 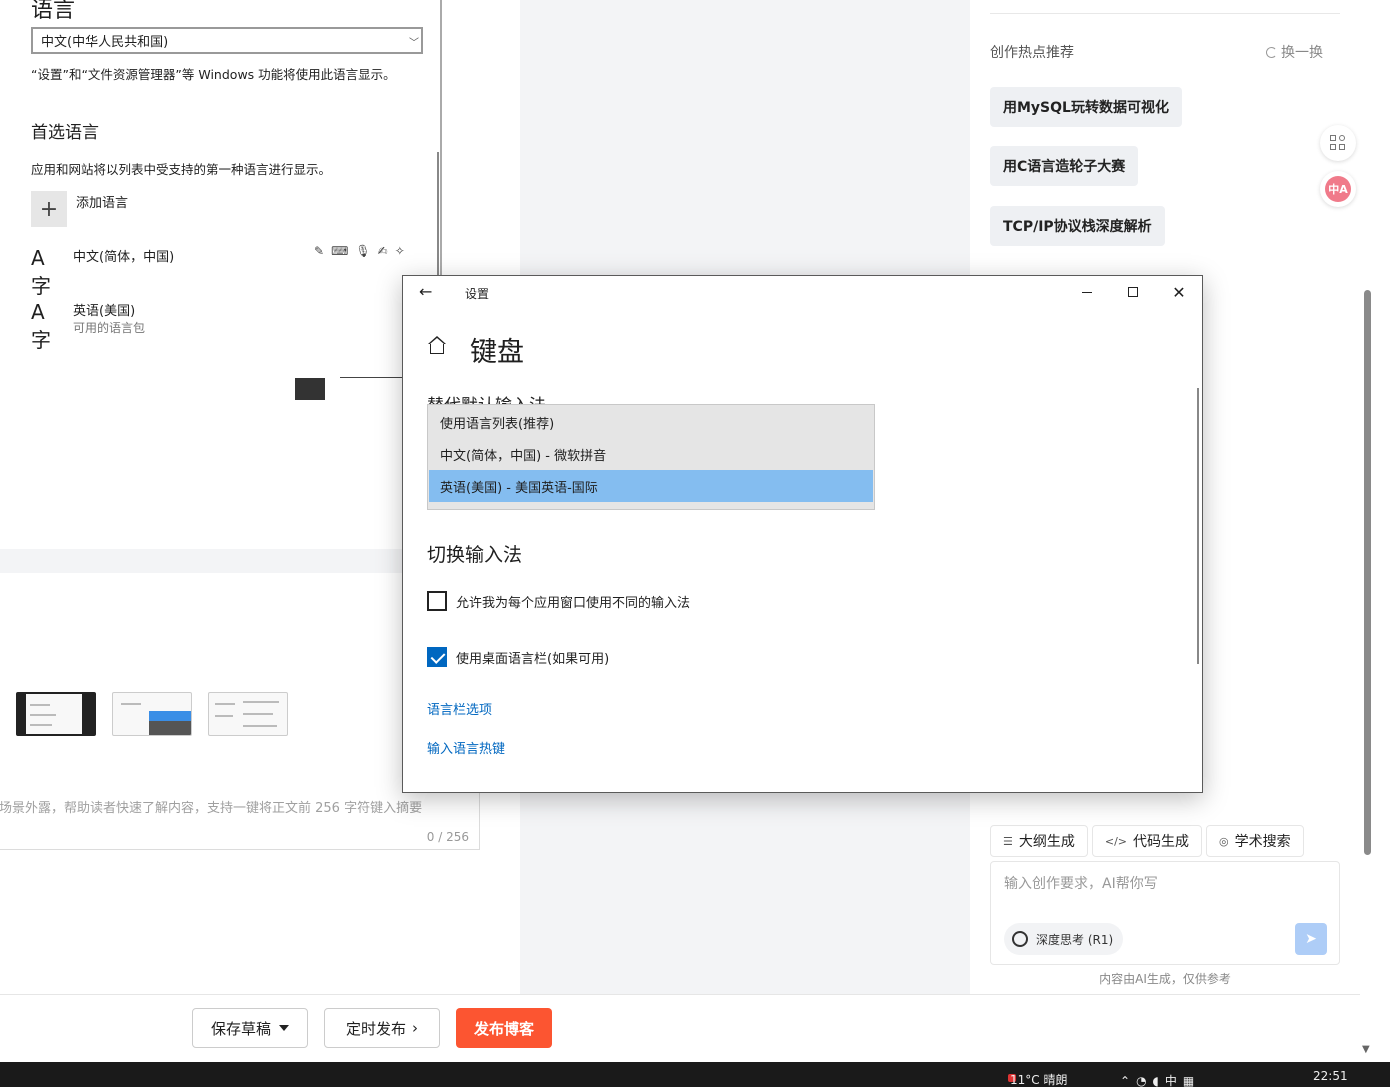 I want to click on summary-placeholder: 场景外露，帮助读者快速了解内容，支持一键将正文前 256 字符键入摘要, so click(x=211, y=808).